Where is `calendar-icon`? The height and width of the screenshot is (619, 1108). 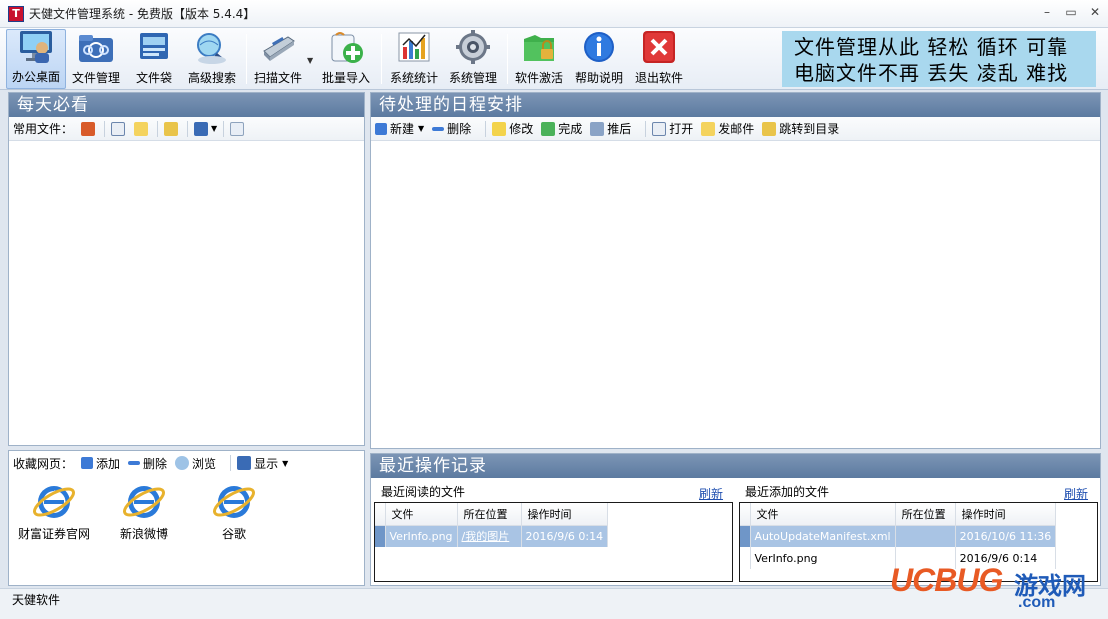
calendar-icon is located at coordinates (237, 128).